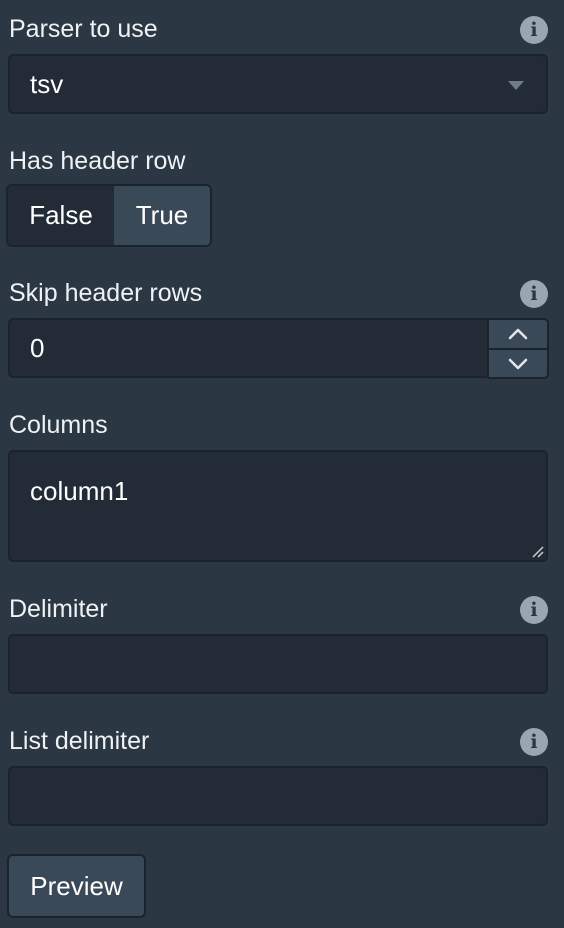 This screenshot has width=564, height=928. Describe the element at coordinates (534, 742) in the screenshot. I see `list-delimiter-info-icon: i` at that location.